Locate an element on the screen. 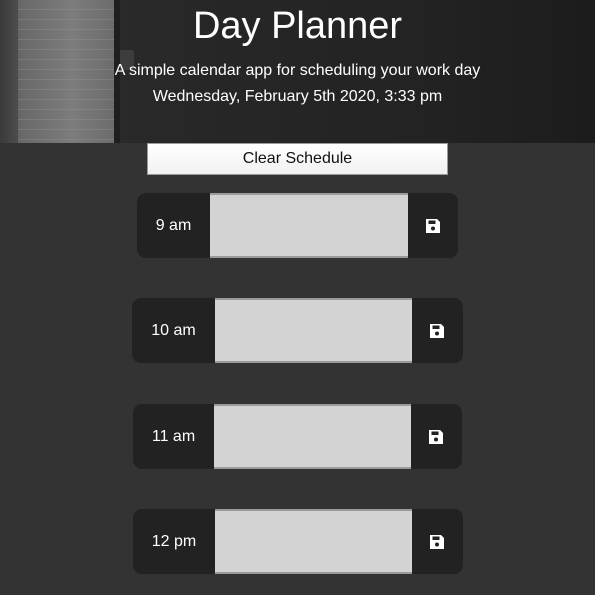 The width and height of the screenshot is (595, 595). page-title: Day Planner is located at coordinates (297, 26).